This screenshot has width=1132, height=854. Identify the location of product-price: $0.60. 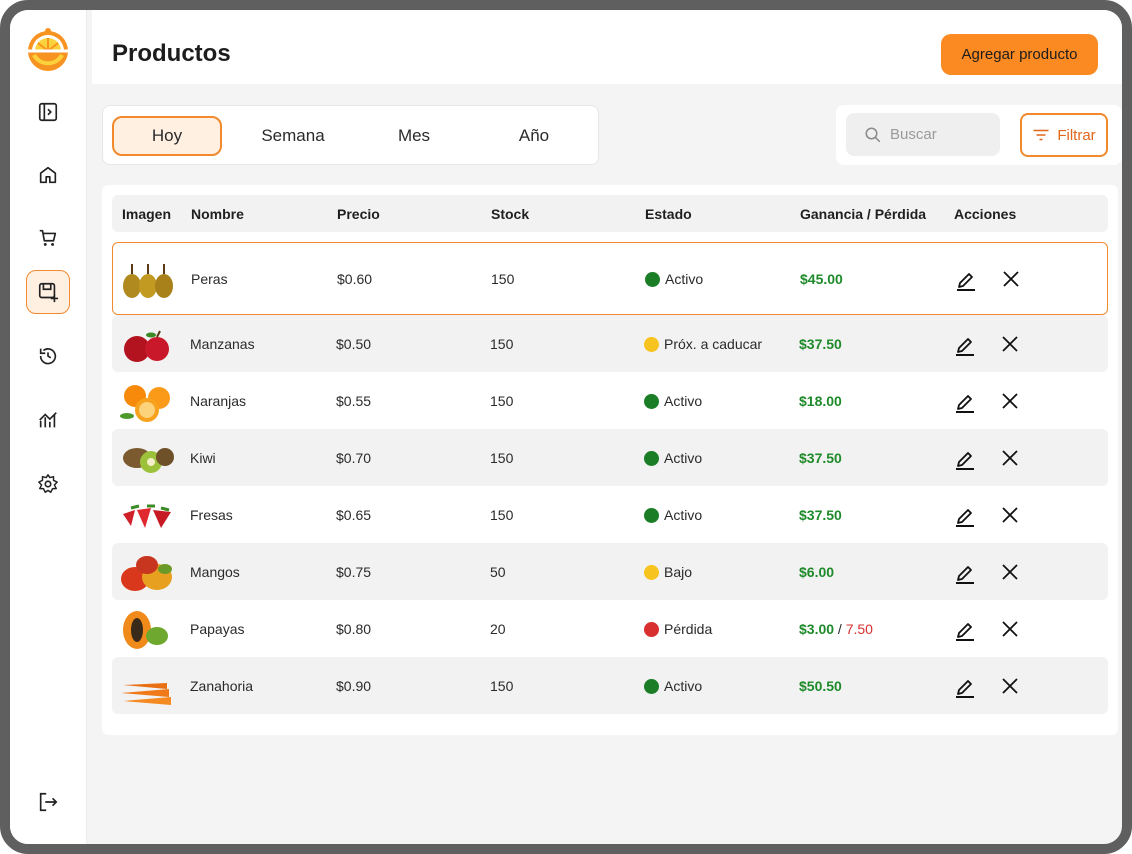
(355, 278).